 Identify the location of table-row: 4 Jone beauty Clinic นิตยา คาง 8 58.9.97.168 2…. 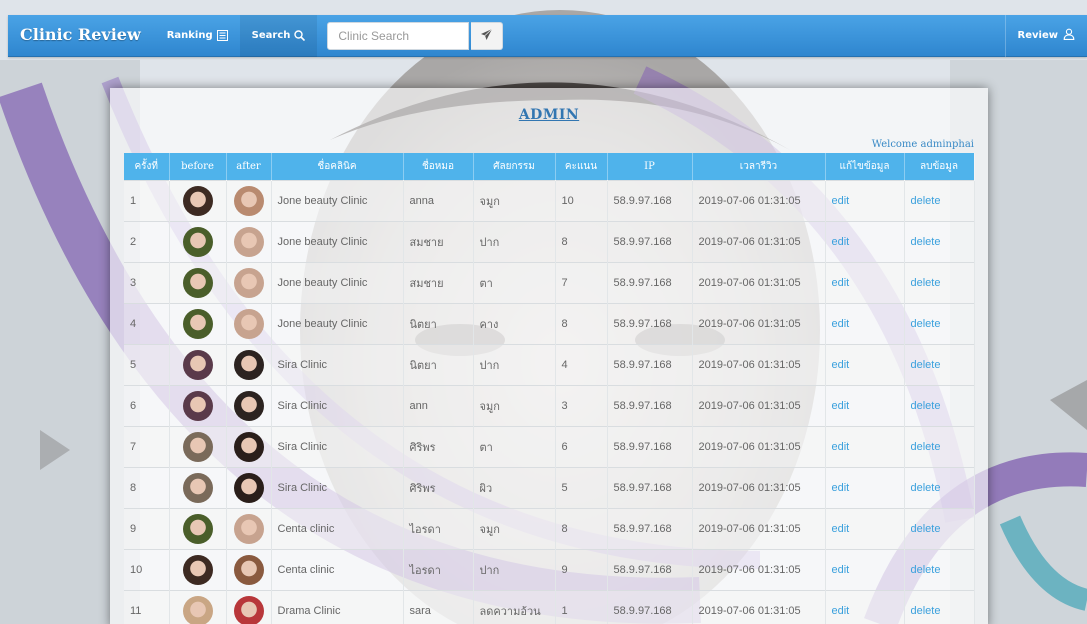
(549, 323).